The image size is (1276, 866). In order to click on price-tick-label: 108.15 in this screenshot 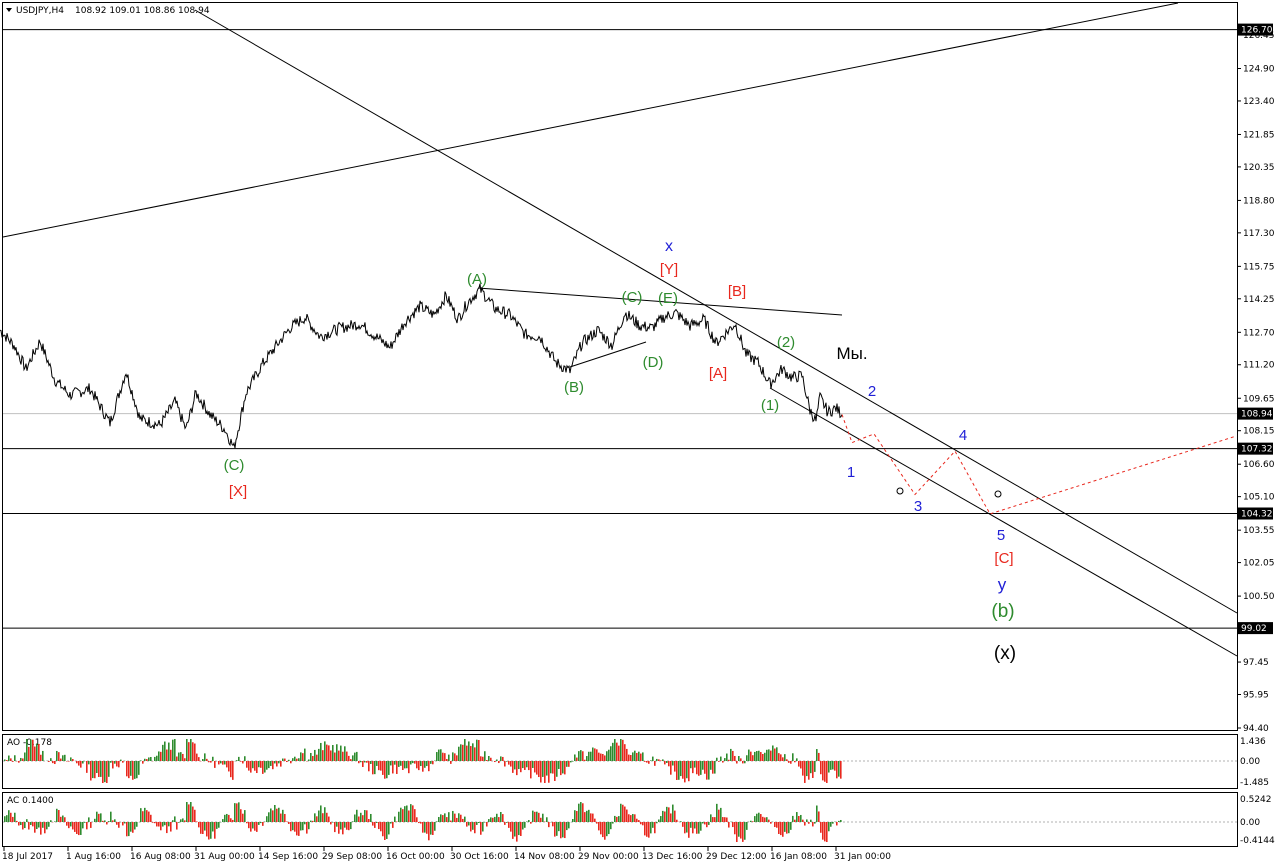, I will do `click(1259, 432)`.